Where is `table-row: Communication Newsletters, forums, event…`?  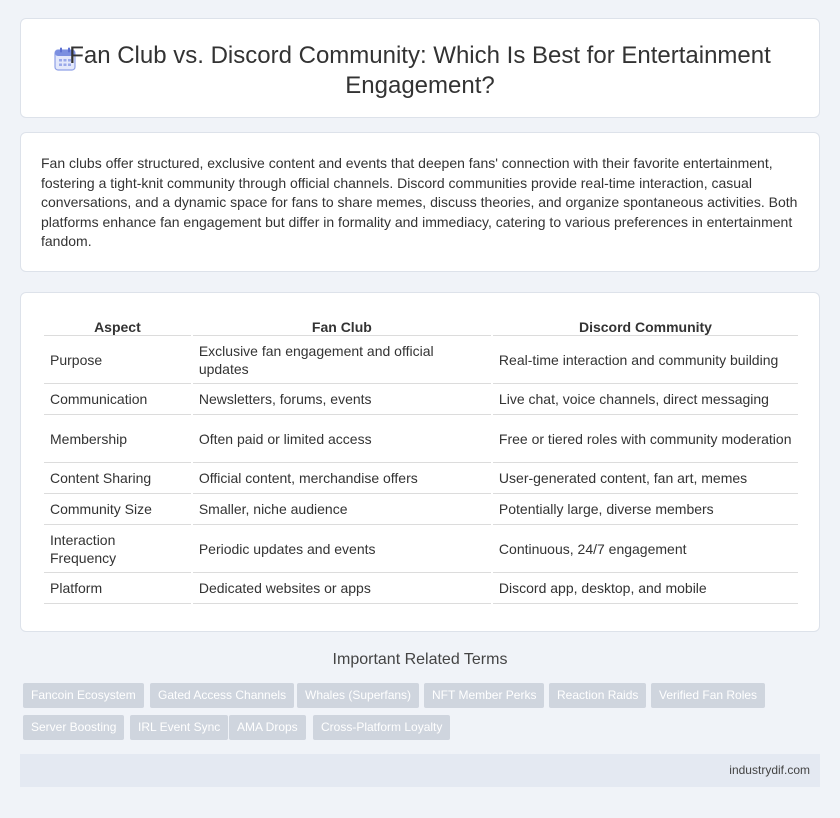
table-row: Communication Newsletters, forums, event… is located at coordinates (421, 399).